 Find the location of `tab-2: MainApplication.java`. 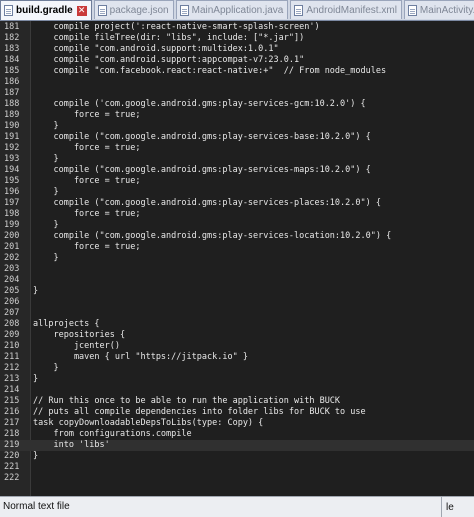

tab-2: MainApplication.java is located at coordinates (232, 9).